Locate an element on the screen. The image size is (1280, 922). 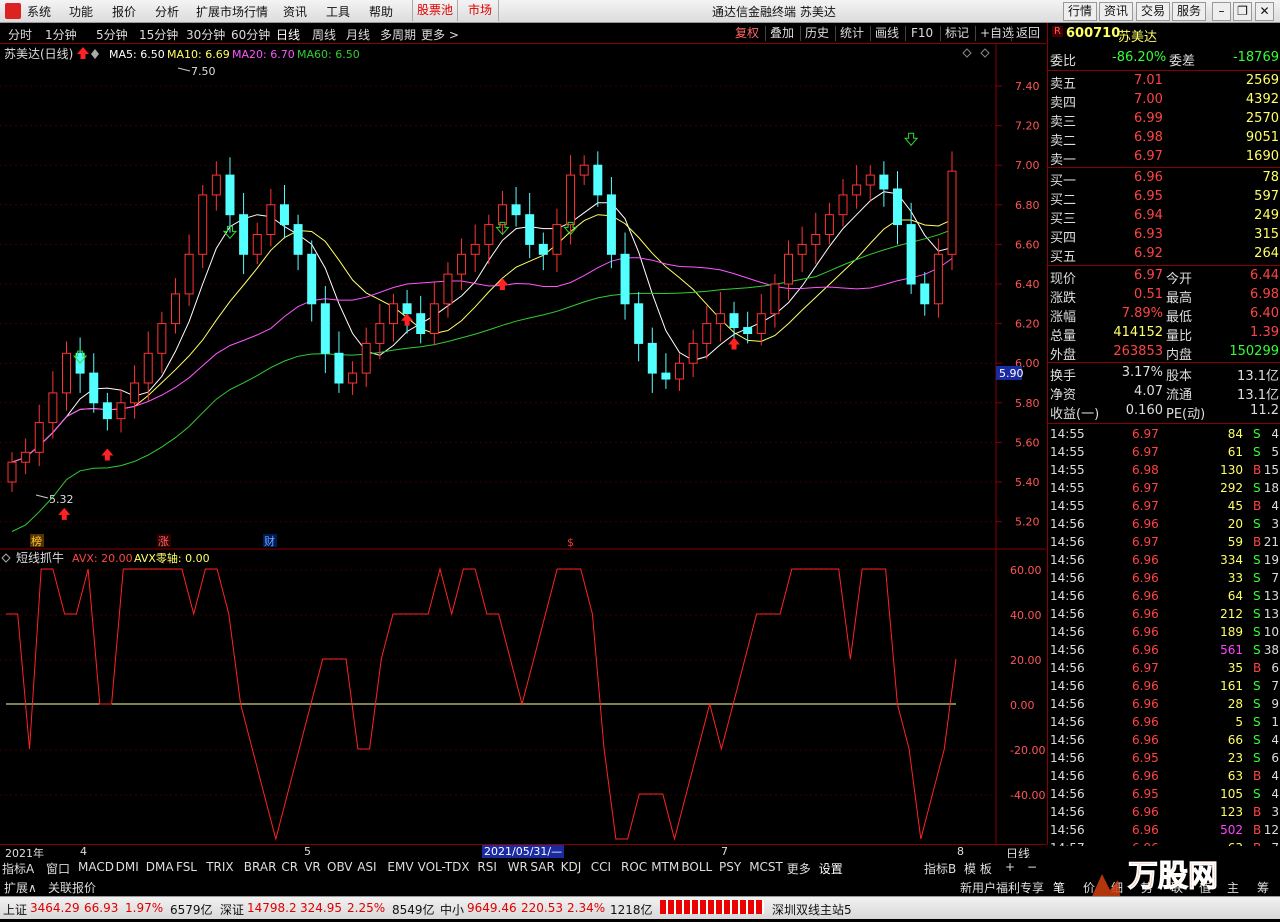
indicator-tab: TRIX is located at coordinates (219, 867).